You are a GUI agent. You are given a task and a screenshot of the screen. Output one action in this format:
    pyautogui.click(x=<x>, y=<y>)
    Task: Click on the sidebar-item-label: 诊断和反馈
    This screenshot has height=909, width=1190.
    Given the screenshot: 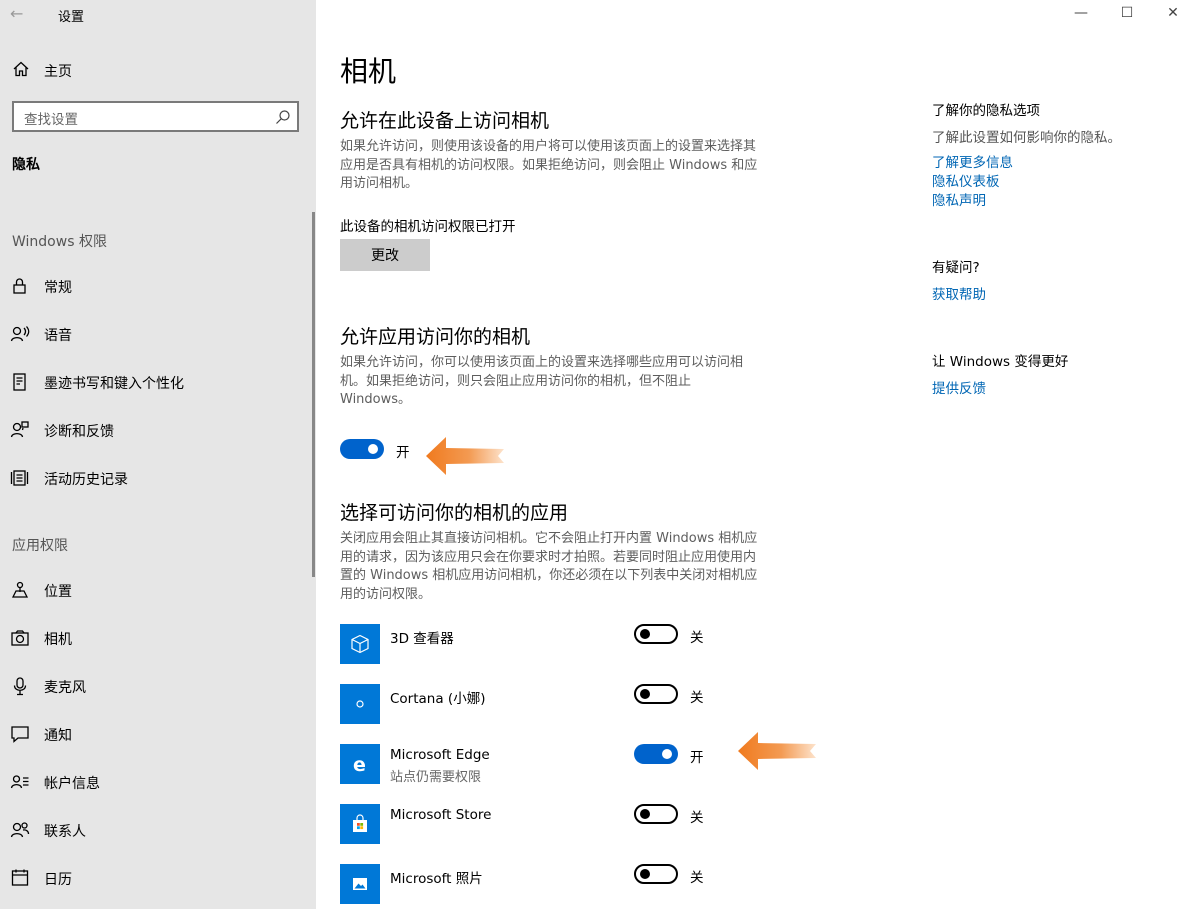 What is the action you would take?
    pyautogui.click(x=79, y=432)
    